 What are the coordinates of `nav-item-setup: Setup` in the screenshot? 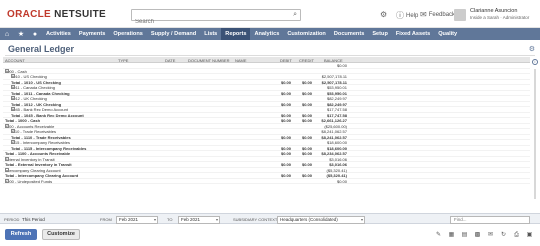 It's located at (380, 34).